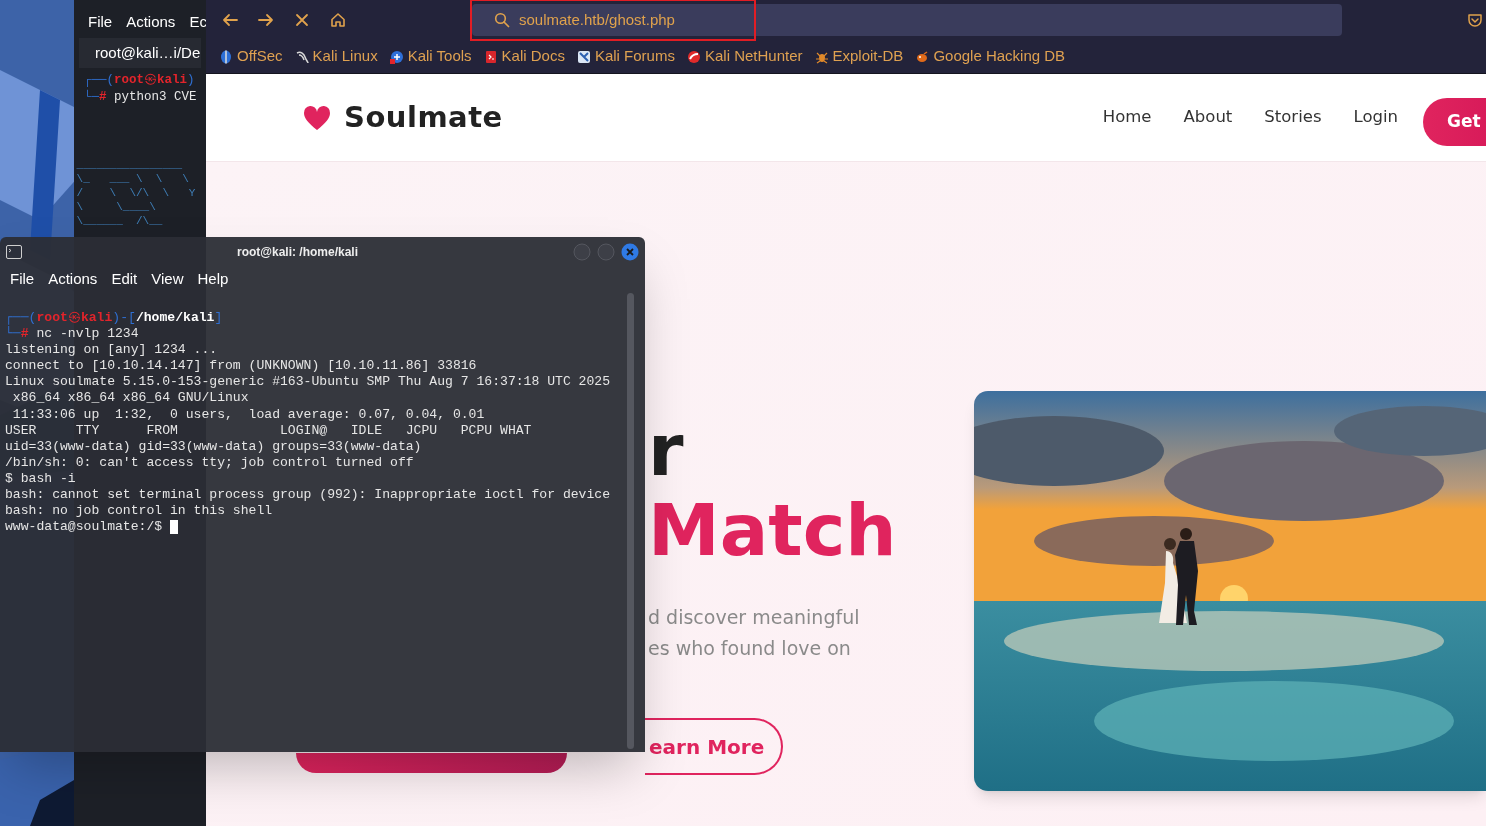 The width and height of the screenshot is (1486, 826). I want to click on back-icon, so click(230, 20).